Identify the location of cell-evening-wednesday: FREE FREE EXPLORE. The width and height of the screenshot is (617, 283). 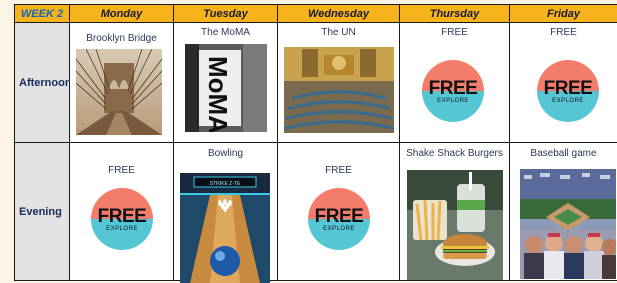
(339, 212).